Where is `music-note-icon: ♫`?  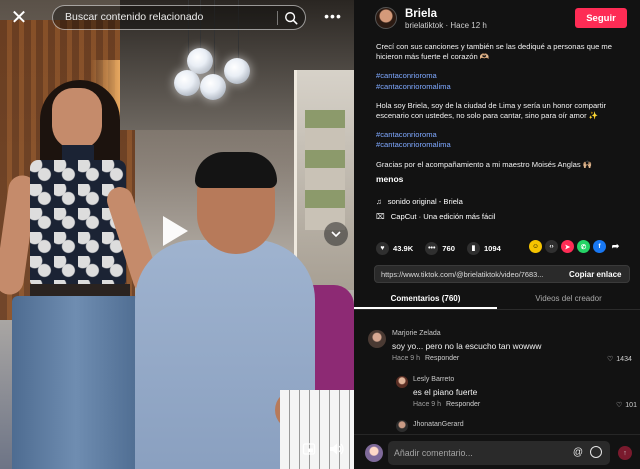
music-note-icon: ♫ is located at coordinates (379, 201).